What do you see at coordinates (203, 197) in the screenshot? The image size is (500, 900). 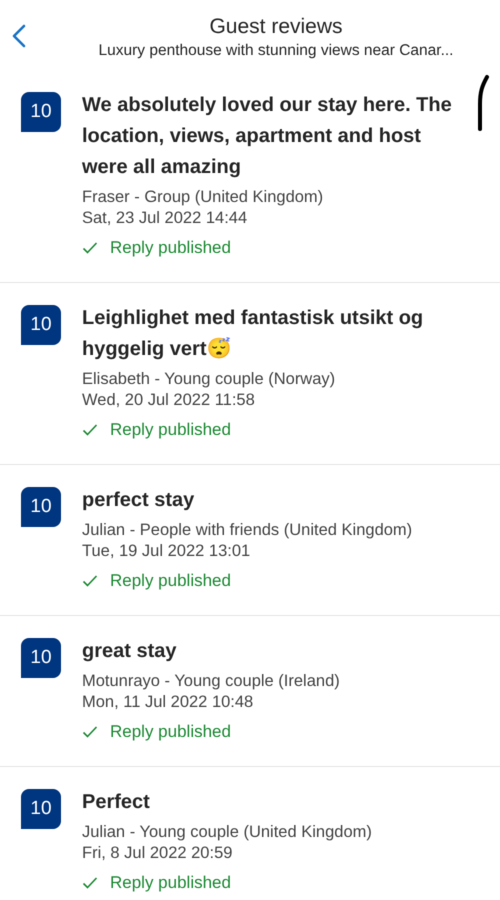 I see `guest-info: Fraser - Group (United Kingdom)` at bounding box center [203, 197].